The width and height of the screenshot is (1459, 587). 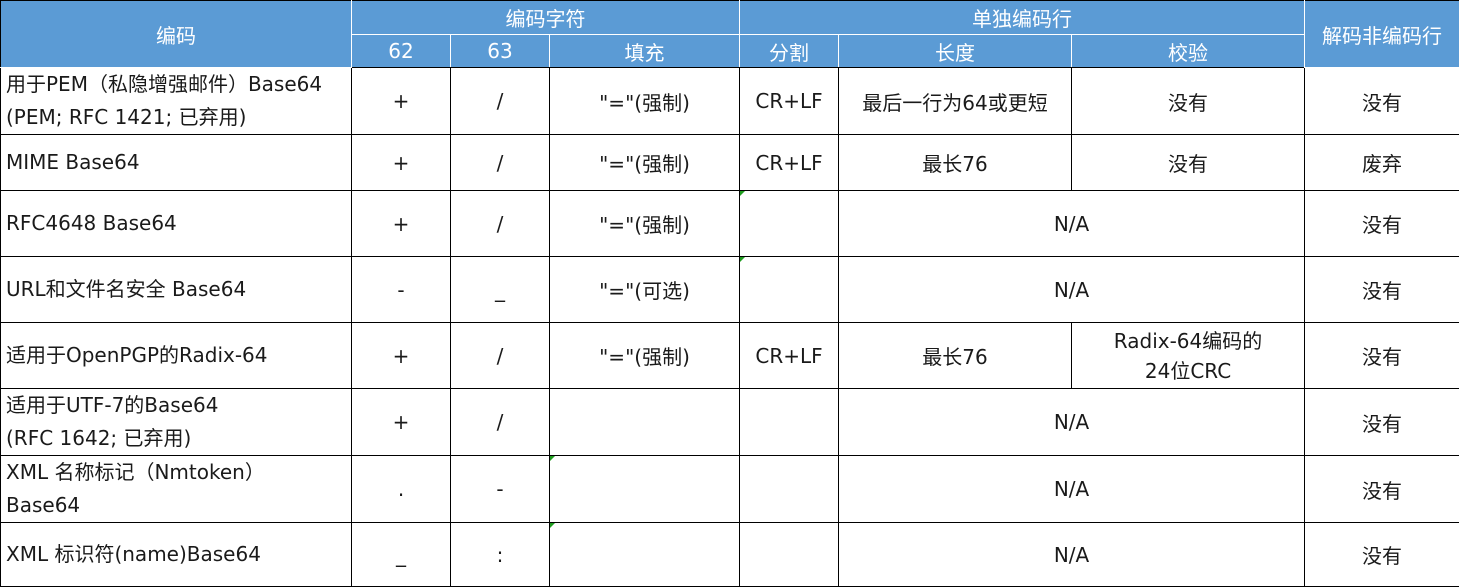 What do you see at coordinates (789, 51) in the screenshot?
I see `header-separator: 分割` at bounding box center [789, 51].